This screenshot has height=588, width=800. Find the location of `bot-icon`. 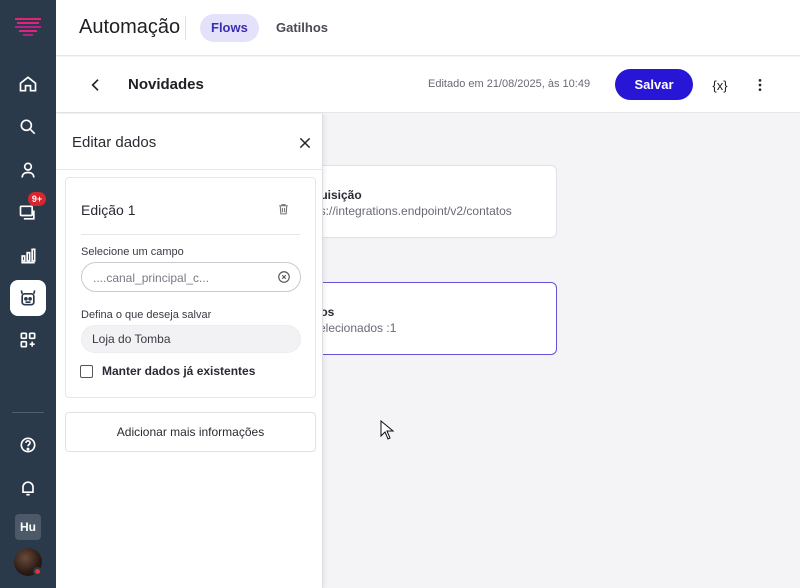

bot-icon is located at coordinates (28, 298).